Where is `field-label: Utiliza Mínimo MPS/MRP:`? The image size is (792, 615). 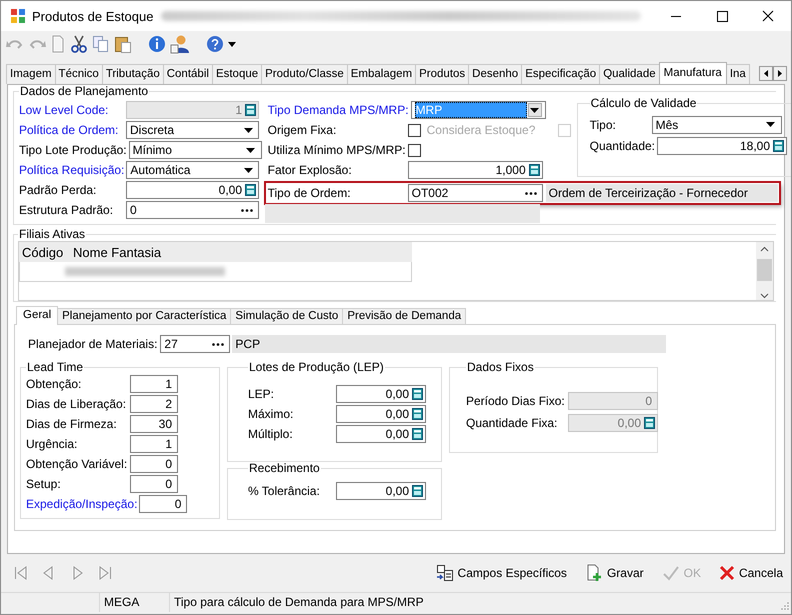 field-label: Utiliza Mínimo MPS/MRP: is located at coordinates (337, 150).